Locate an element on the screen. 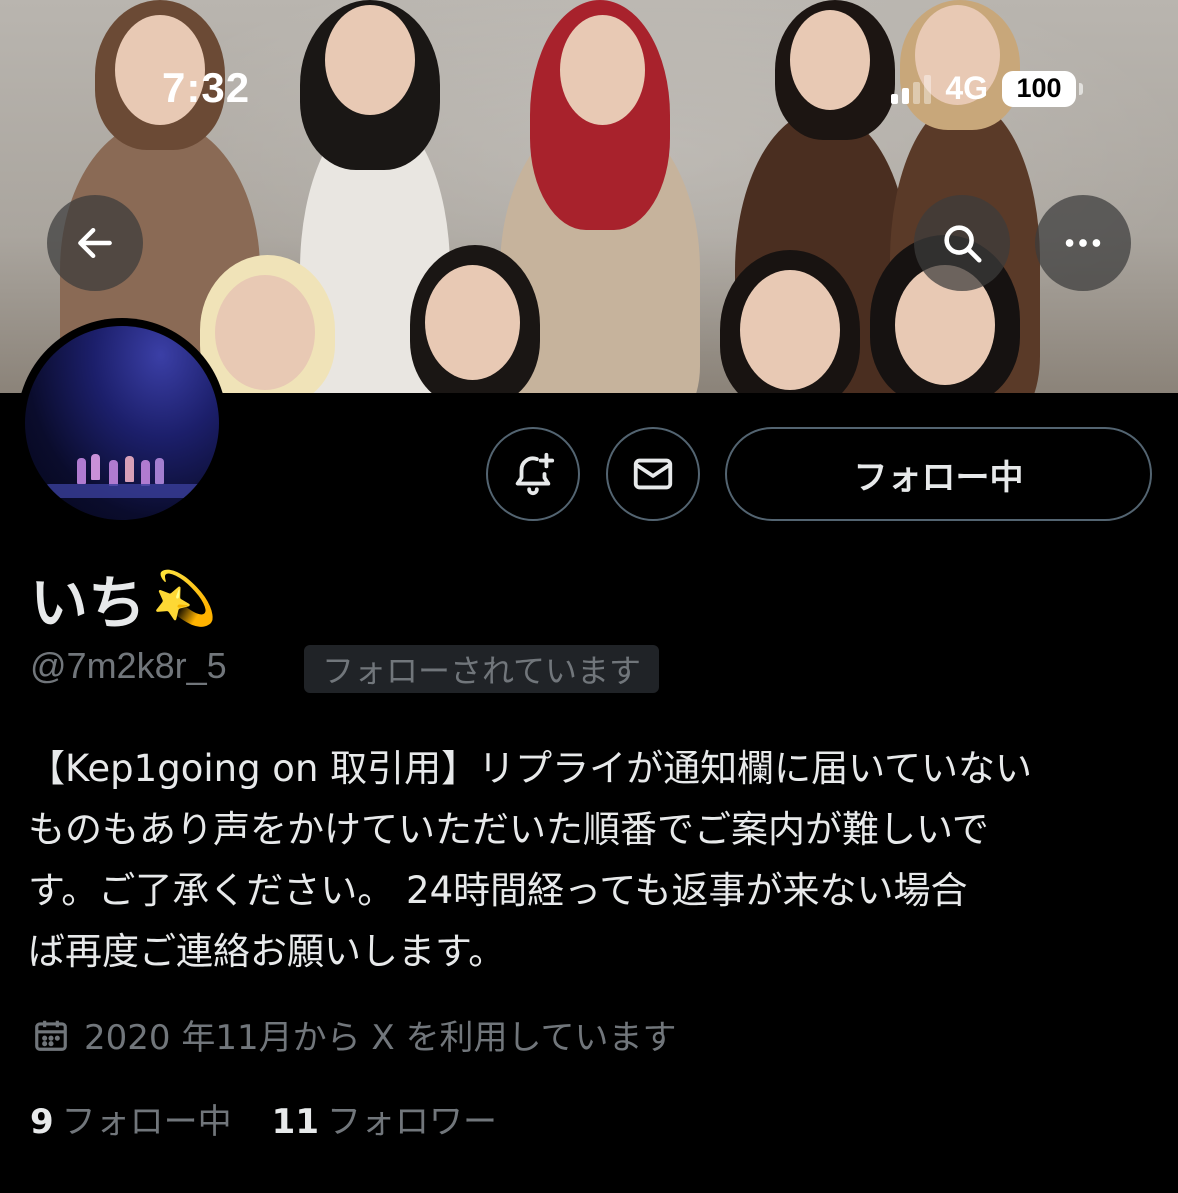 The image size is (1178, 1193). joined-date: 2020 年11月から X を利用しています is located at coordinates (354, 1034).